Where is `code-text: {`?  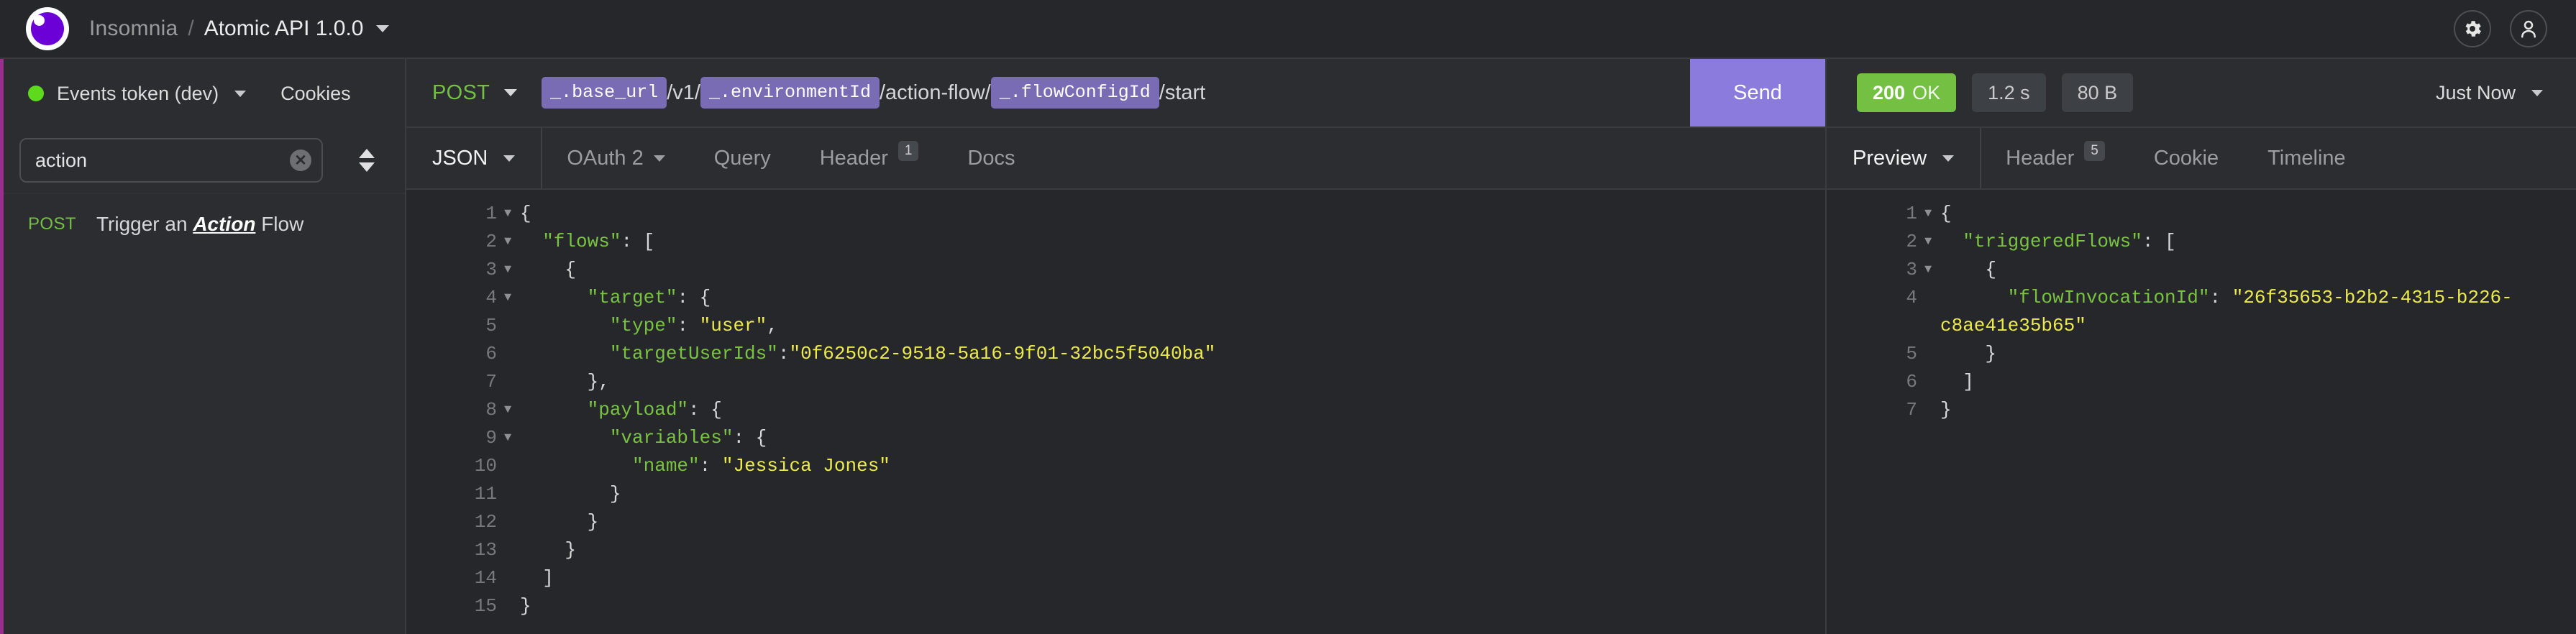
code-text: { is located at coordinates (1172, 214).